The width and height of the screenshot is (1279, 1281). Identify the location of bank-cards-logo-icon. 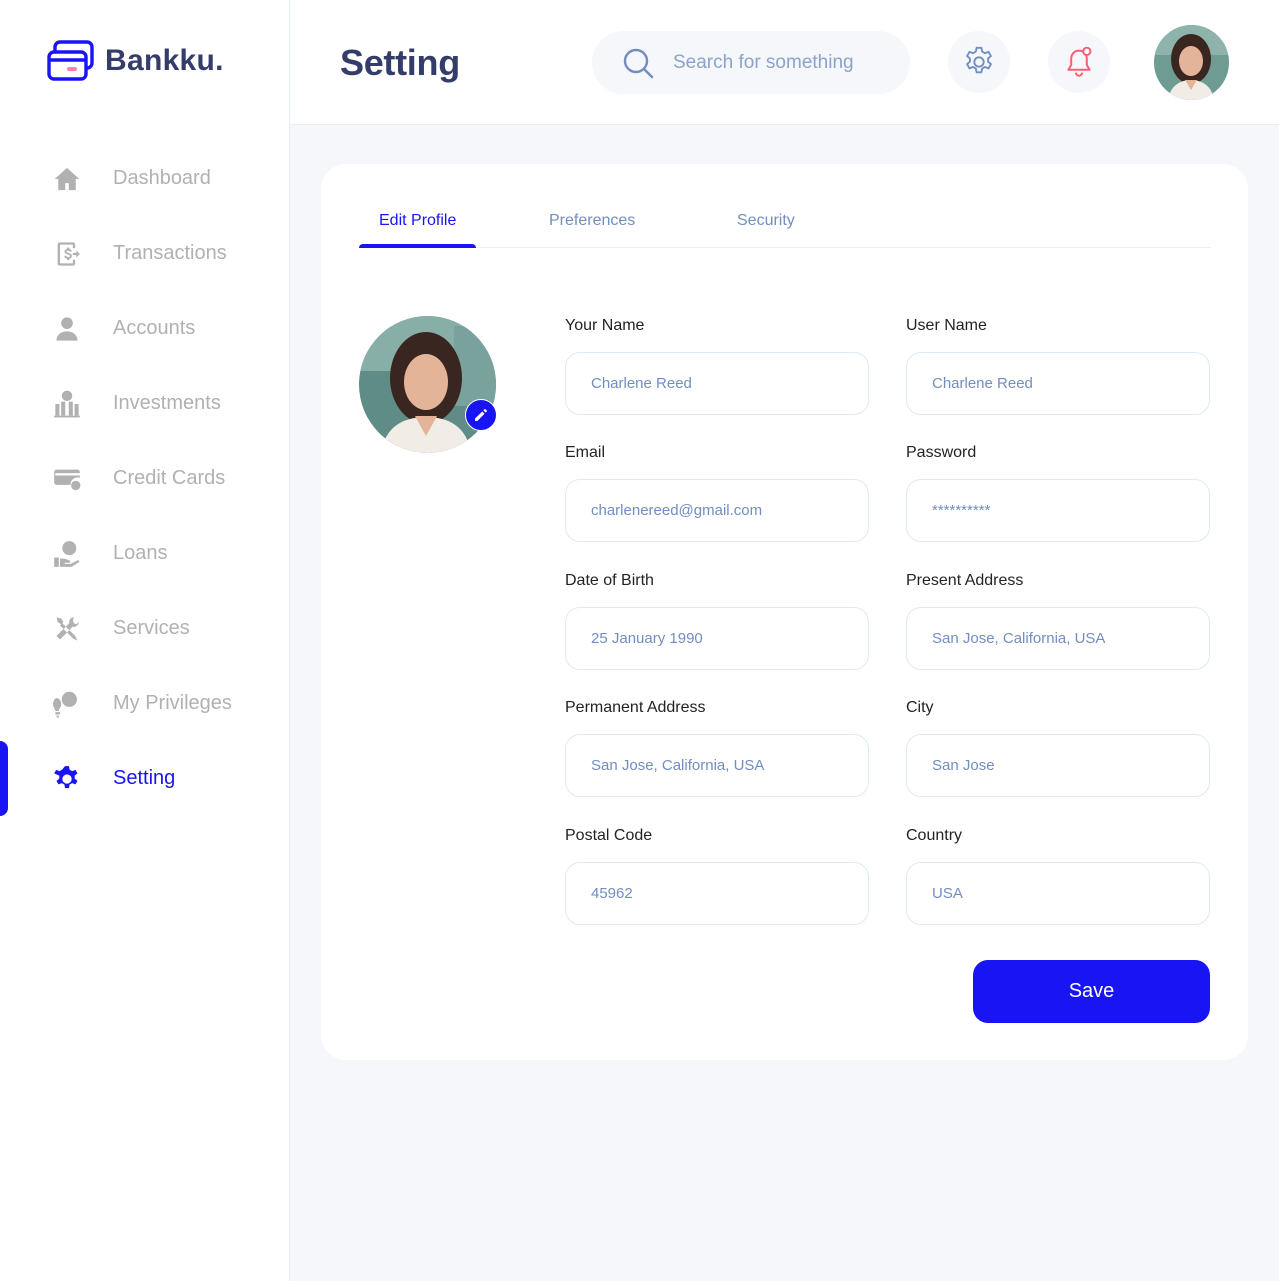
(70, 60).